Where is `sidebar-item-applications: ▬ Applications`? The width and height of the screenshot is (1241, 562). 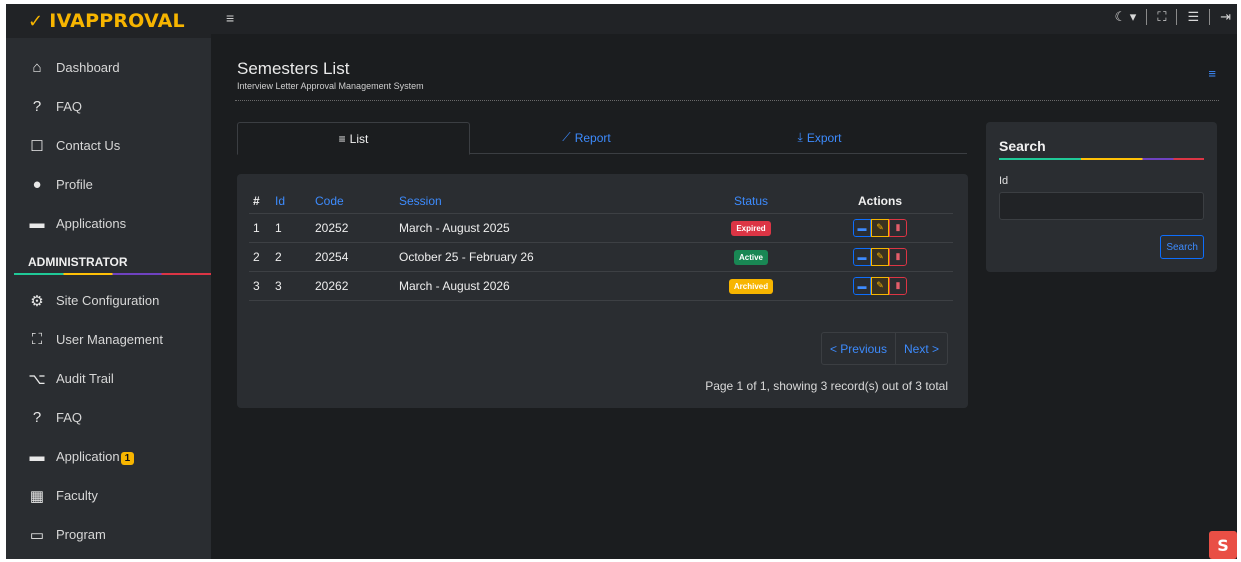
sidebar-item-applications: ▬ Applications is located at coordinates (108, 223).